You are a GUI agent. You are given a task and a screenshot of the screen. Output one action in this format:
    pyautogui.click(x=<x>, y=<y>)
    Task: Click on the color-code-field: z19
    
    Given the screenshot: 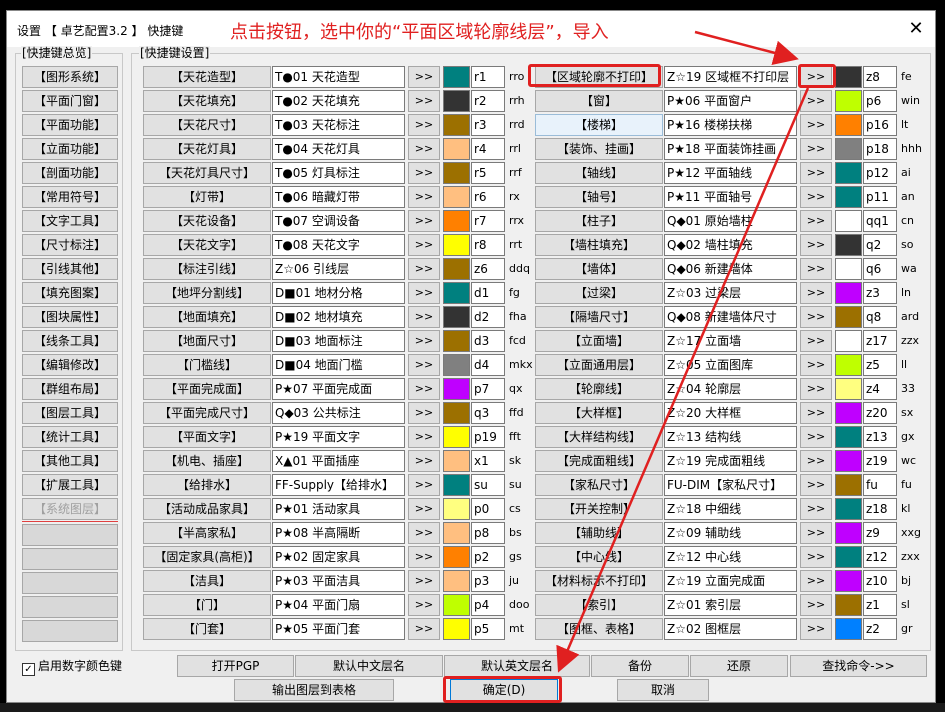 What is the action you would take?
    pyautogui.click(x=880, y=461)
    